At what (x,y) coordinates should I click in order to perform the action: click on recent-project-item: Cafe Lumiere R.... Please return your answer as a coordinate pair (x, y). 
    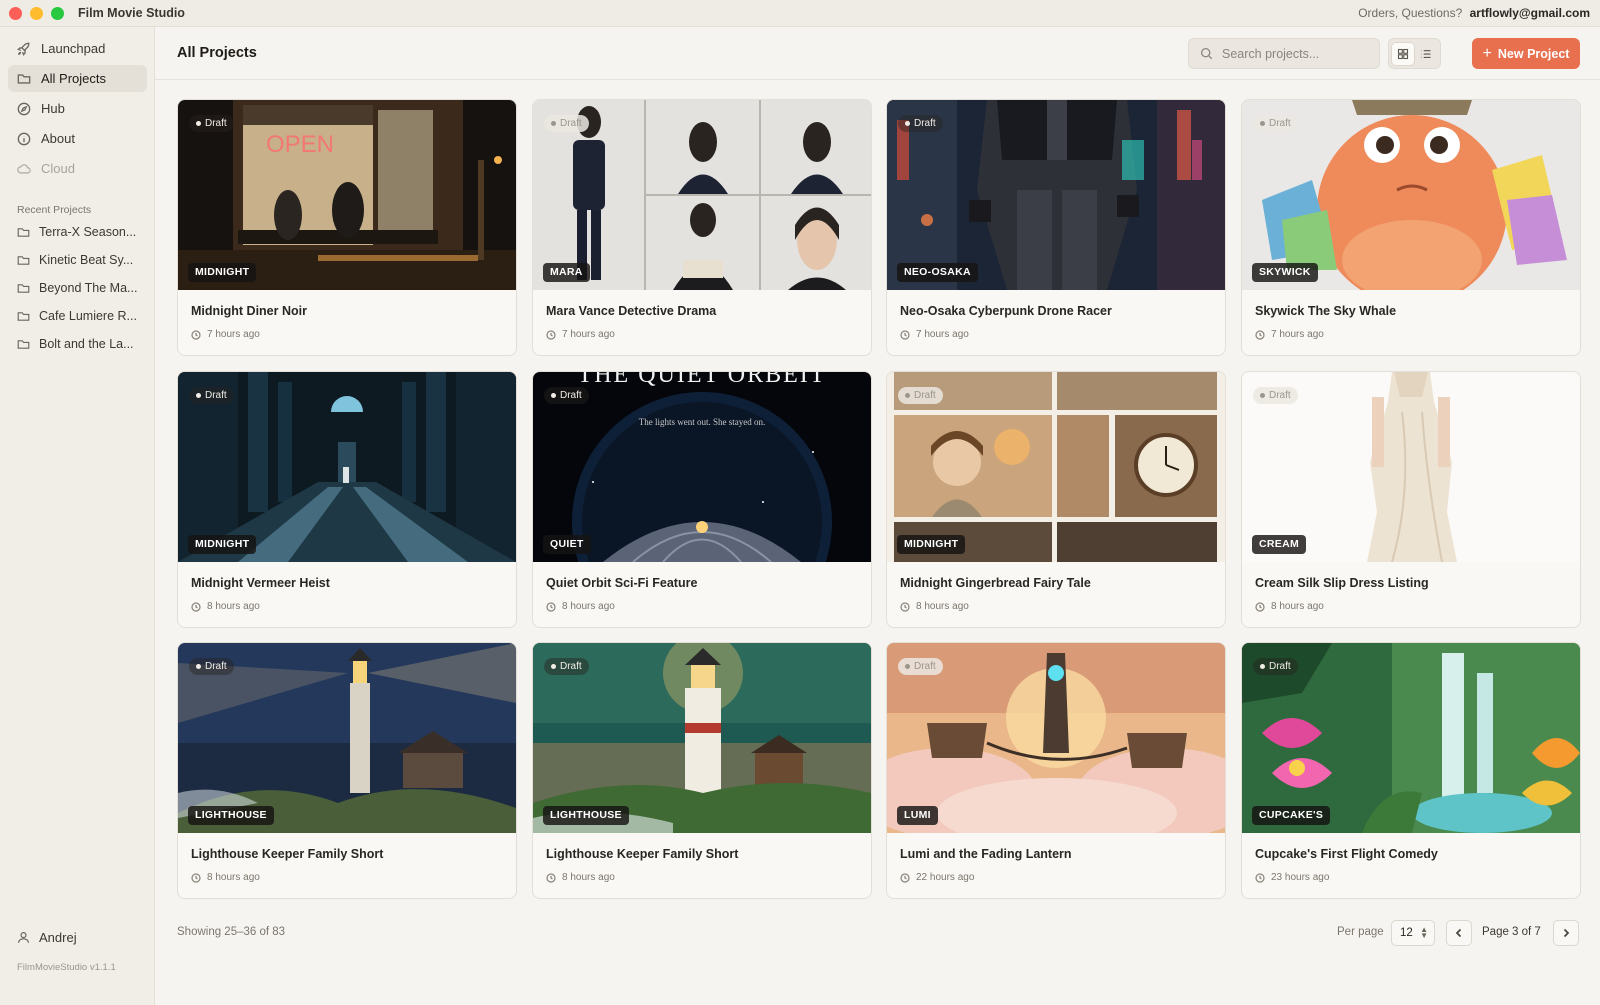
    Looking at the image, I should click on (77, 316).